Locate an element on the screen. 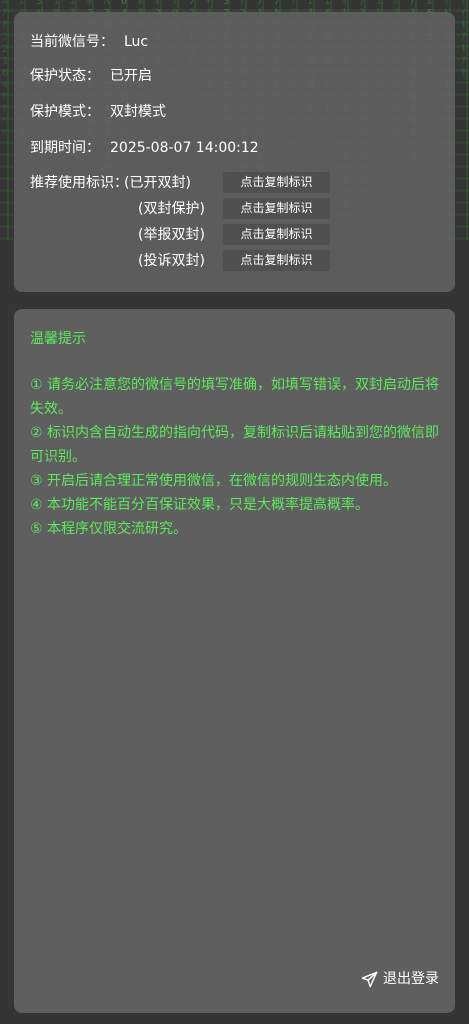  tip-item-2: ② 标识内含自动生成的指向代码，复制标识后请粘贴到您的微信即可识别。 is located at coordinates (234, 445).